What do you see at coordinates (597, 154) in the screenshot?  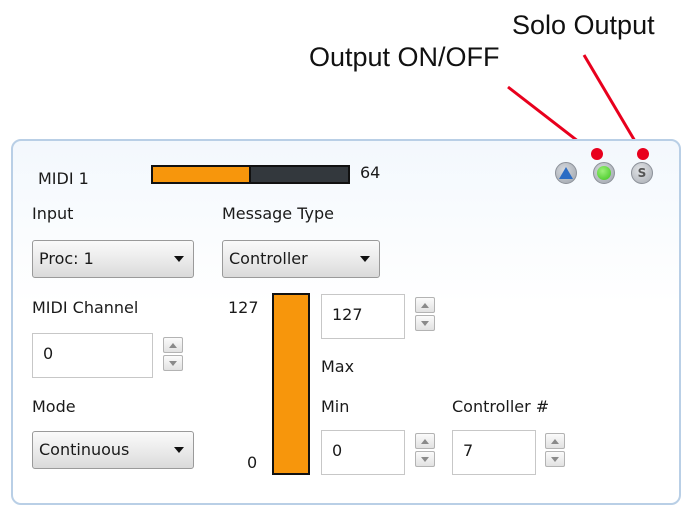 I see `output-marker-dot` at bounding box center [597, 154].